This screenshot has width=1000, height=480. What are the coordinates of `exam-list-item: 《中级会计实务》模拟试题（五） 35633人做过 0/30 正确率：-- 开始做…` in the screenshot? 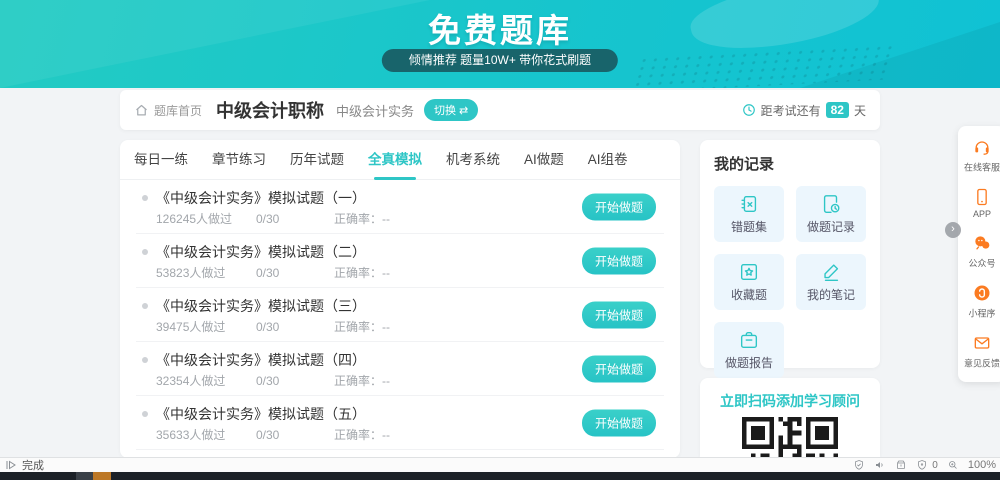 It's located at (400, 423).